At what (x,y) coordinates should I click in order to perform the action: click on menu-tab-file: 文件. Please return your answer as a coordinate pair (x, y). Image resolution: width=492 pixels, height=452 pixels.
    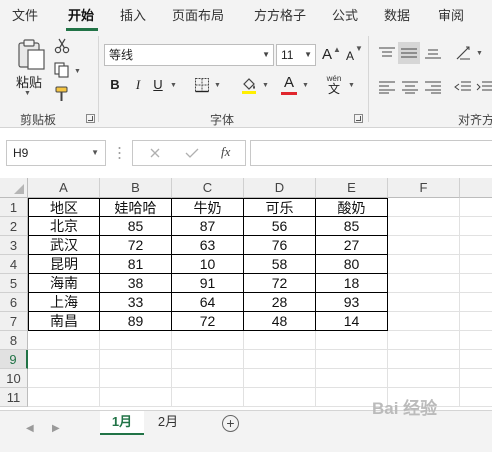
    Looking at the image, I should click on (25, 16).